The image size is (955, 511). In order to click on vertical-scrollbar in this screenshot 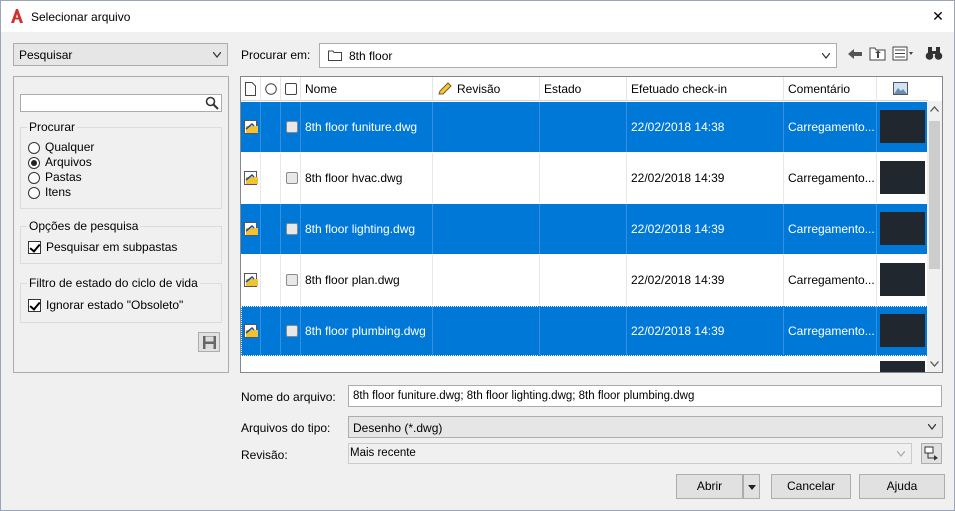, I will do `click(934, 236)`.